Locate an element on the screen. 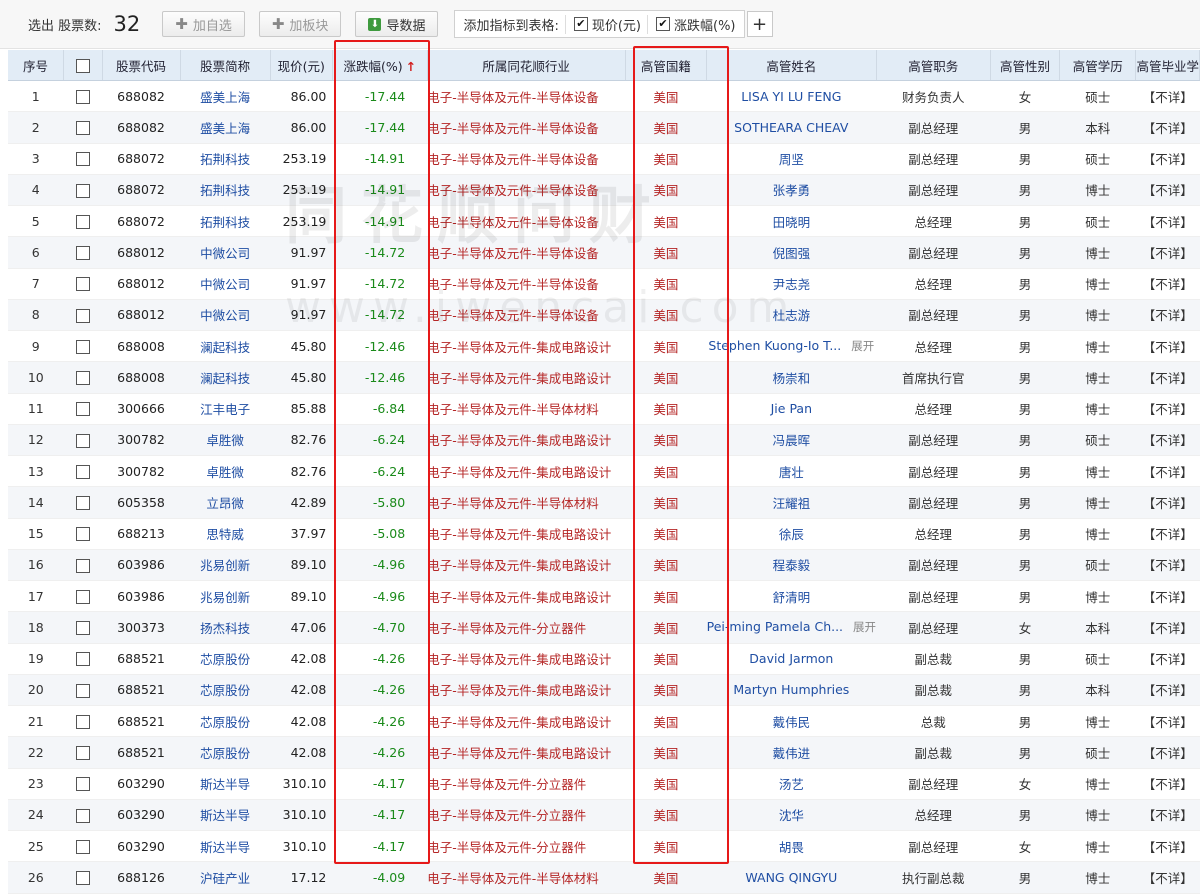 This screenshot has width=1200, height=894. exec-name-text: 徐辰 is located at coordinates (791, 534).